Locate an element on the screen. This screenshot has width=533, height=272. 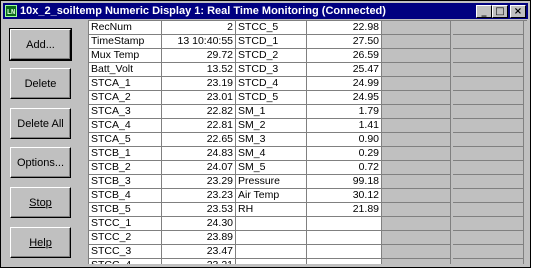
delete-all-button: Delete All is located at coordinates (40, 123).